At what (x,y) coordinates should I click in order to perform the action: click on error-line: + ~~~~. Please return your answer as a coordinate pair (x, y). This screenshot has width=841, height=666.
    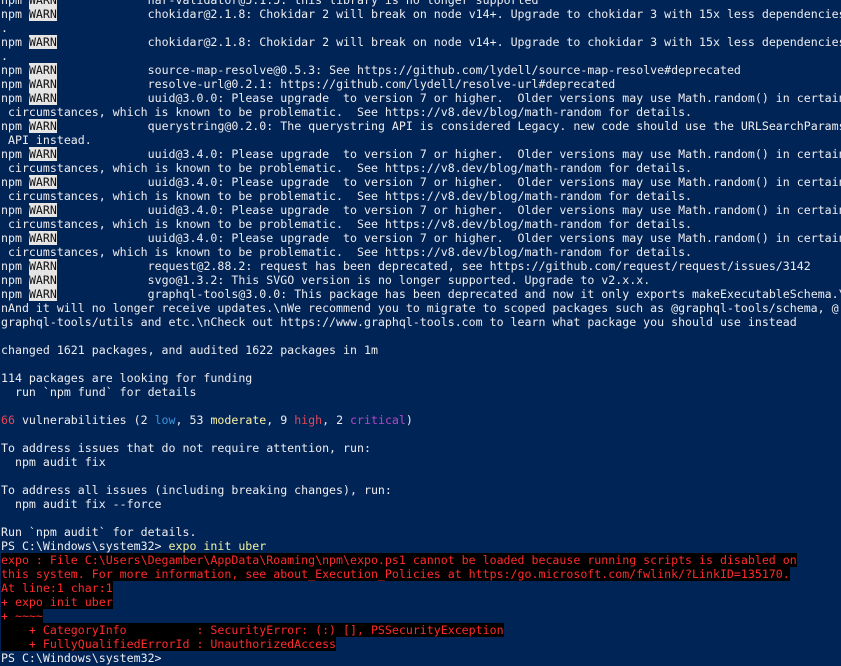
    Looking at the image, I should click on (421, 616).